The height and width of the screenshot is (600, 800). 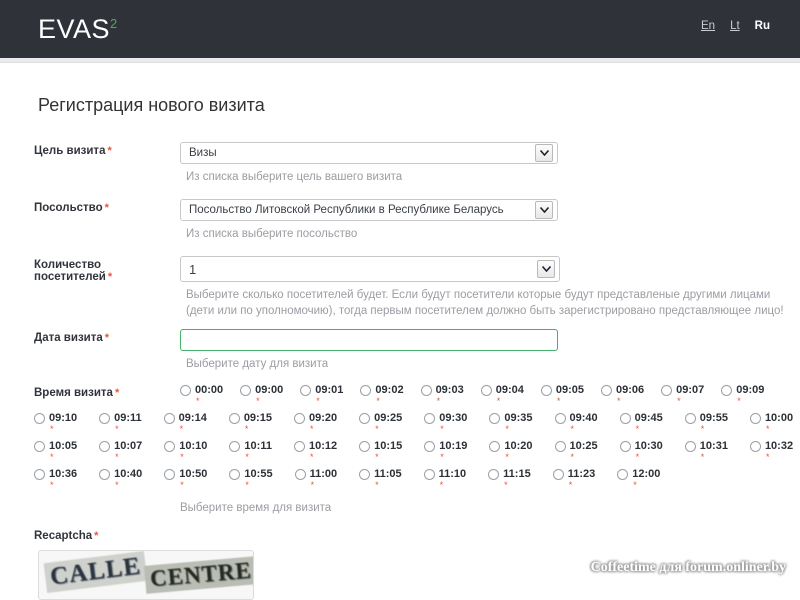 I want to click on time-option-control: 00:00, so click(x=201, y=390).